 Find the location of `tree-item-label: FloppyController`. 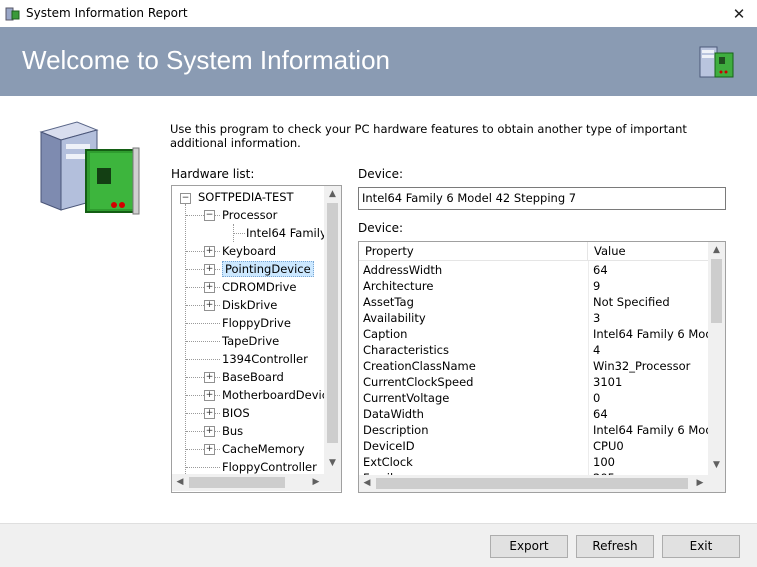

tree-item-label: FloppyController is located at coordinates (269, 467).